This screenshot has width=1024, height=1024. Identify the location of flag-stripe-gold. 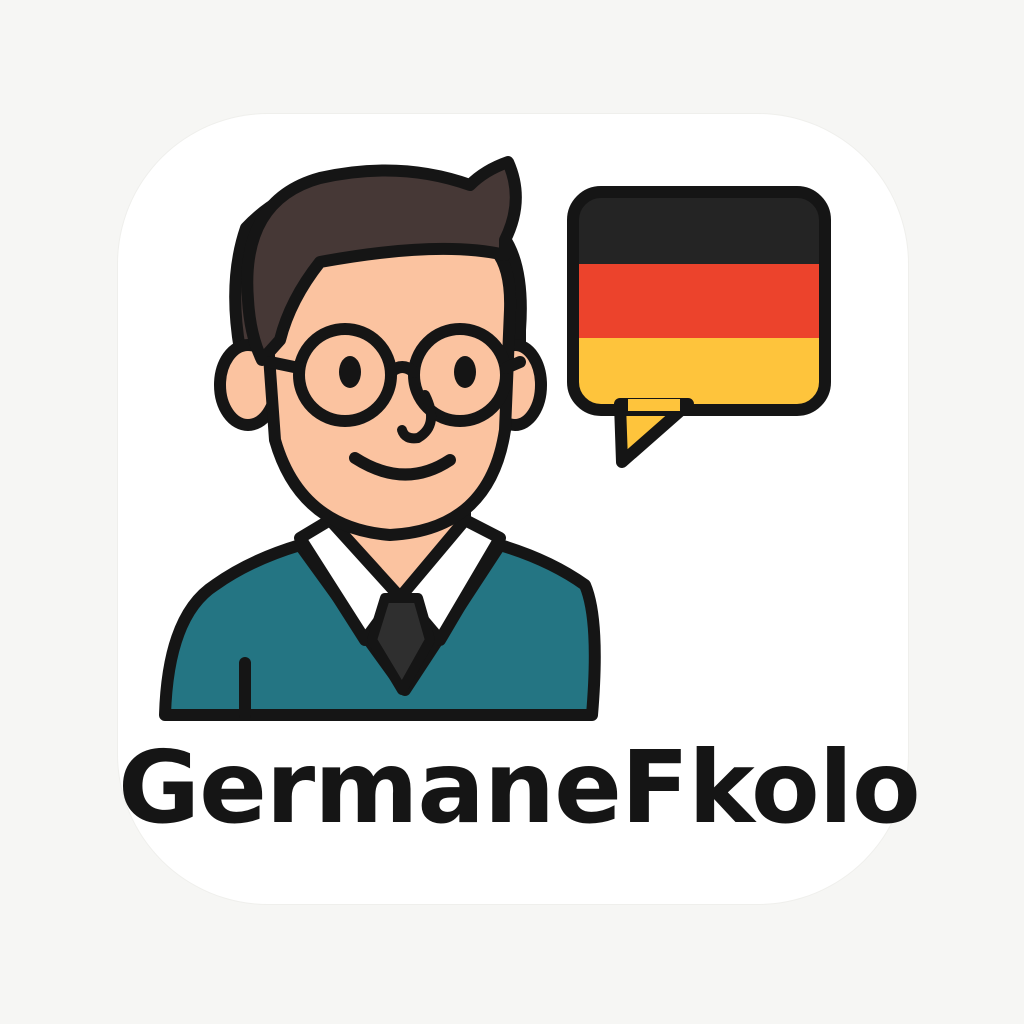
(699, 374).